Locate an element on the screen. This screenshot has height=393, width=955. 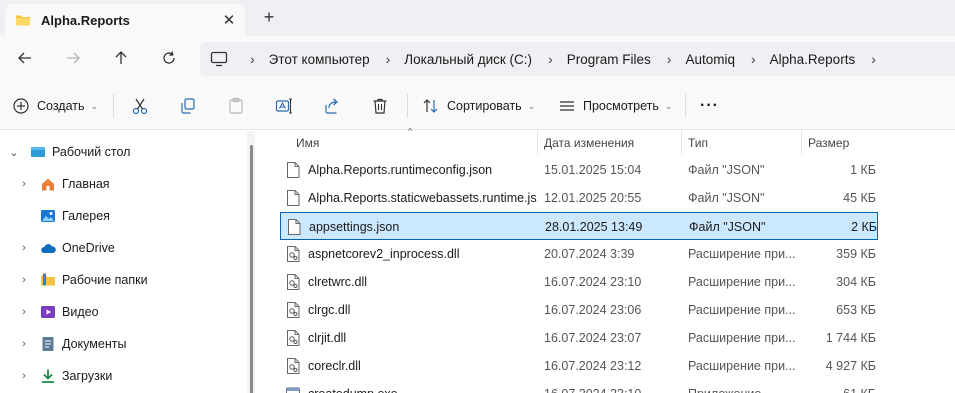
file-size: 304 КБ is located at coordinates (856, 282).